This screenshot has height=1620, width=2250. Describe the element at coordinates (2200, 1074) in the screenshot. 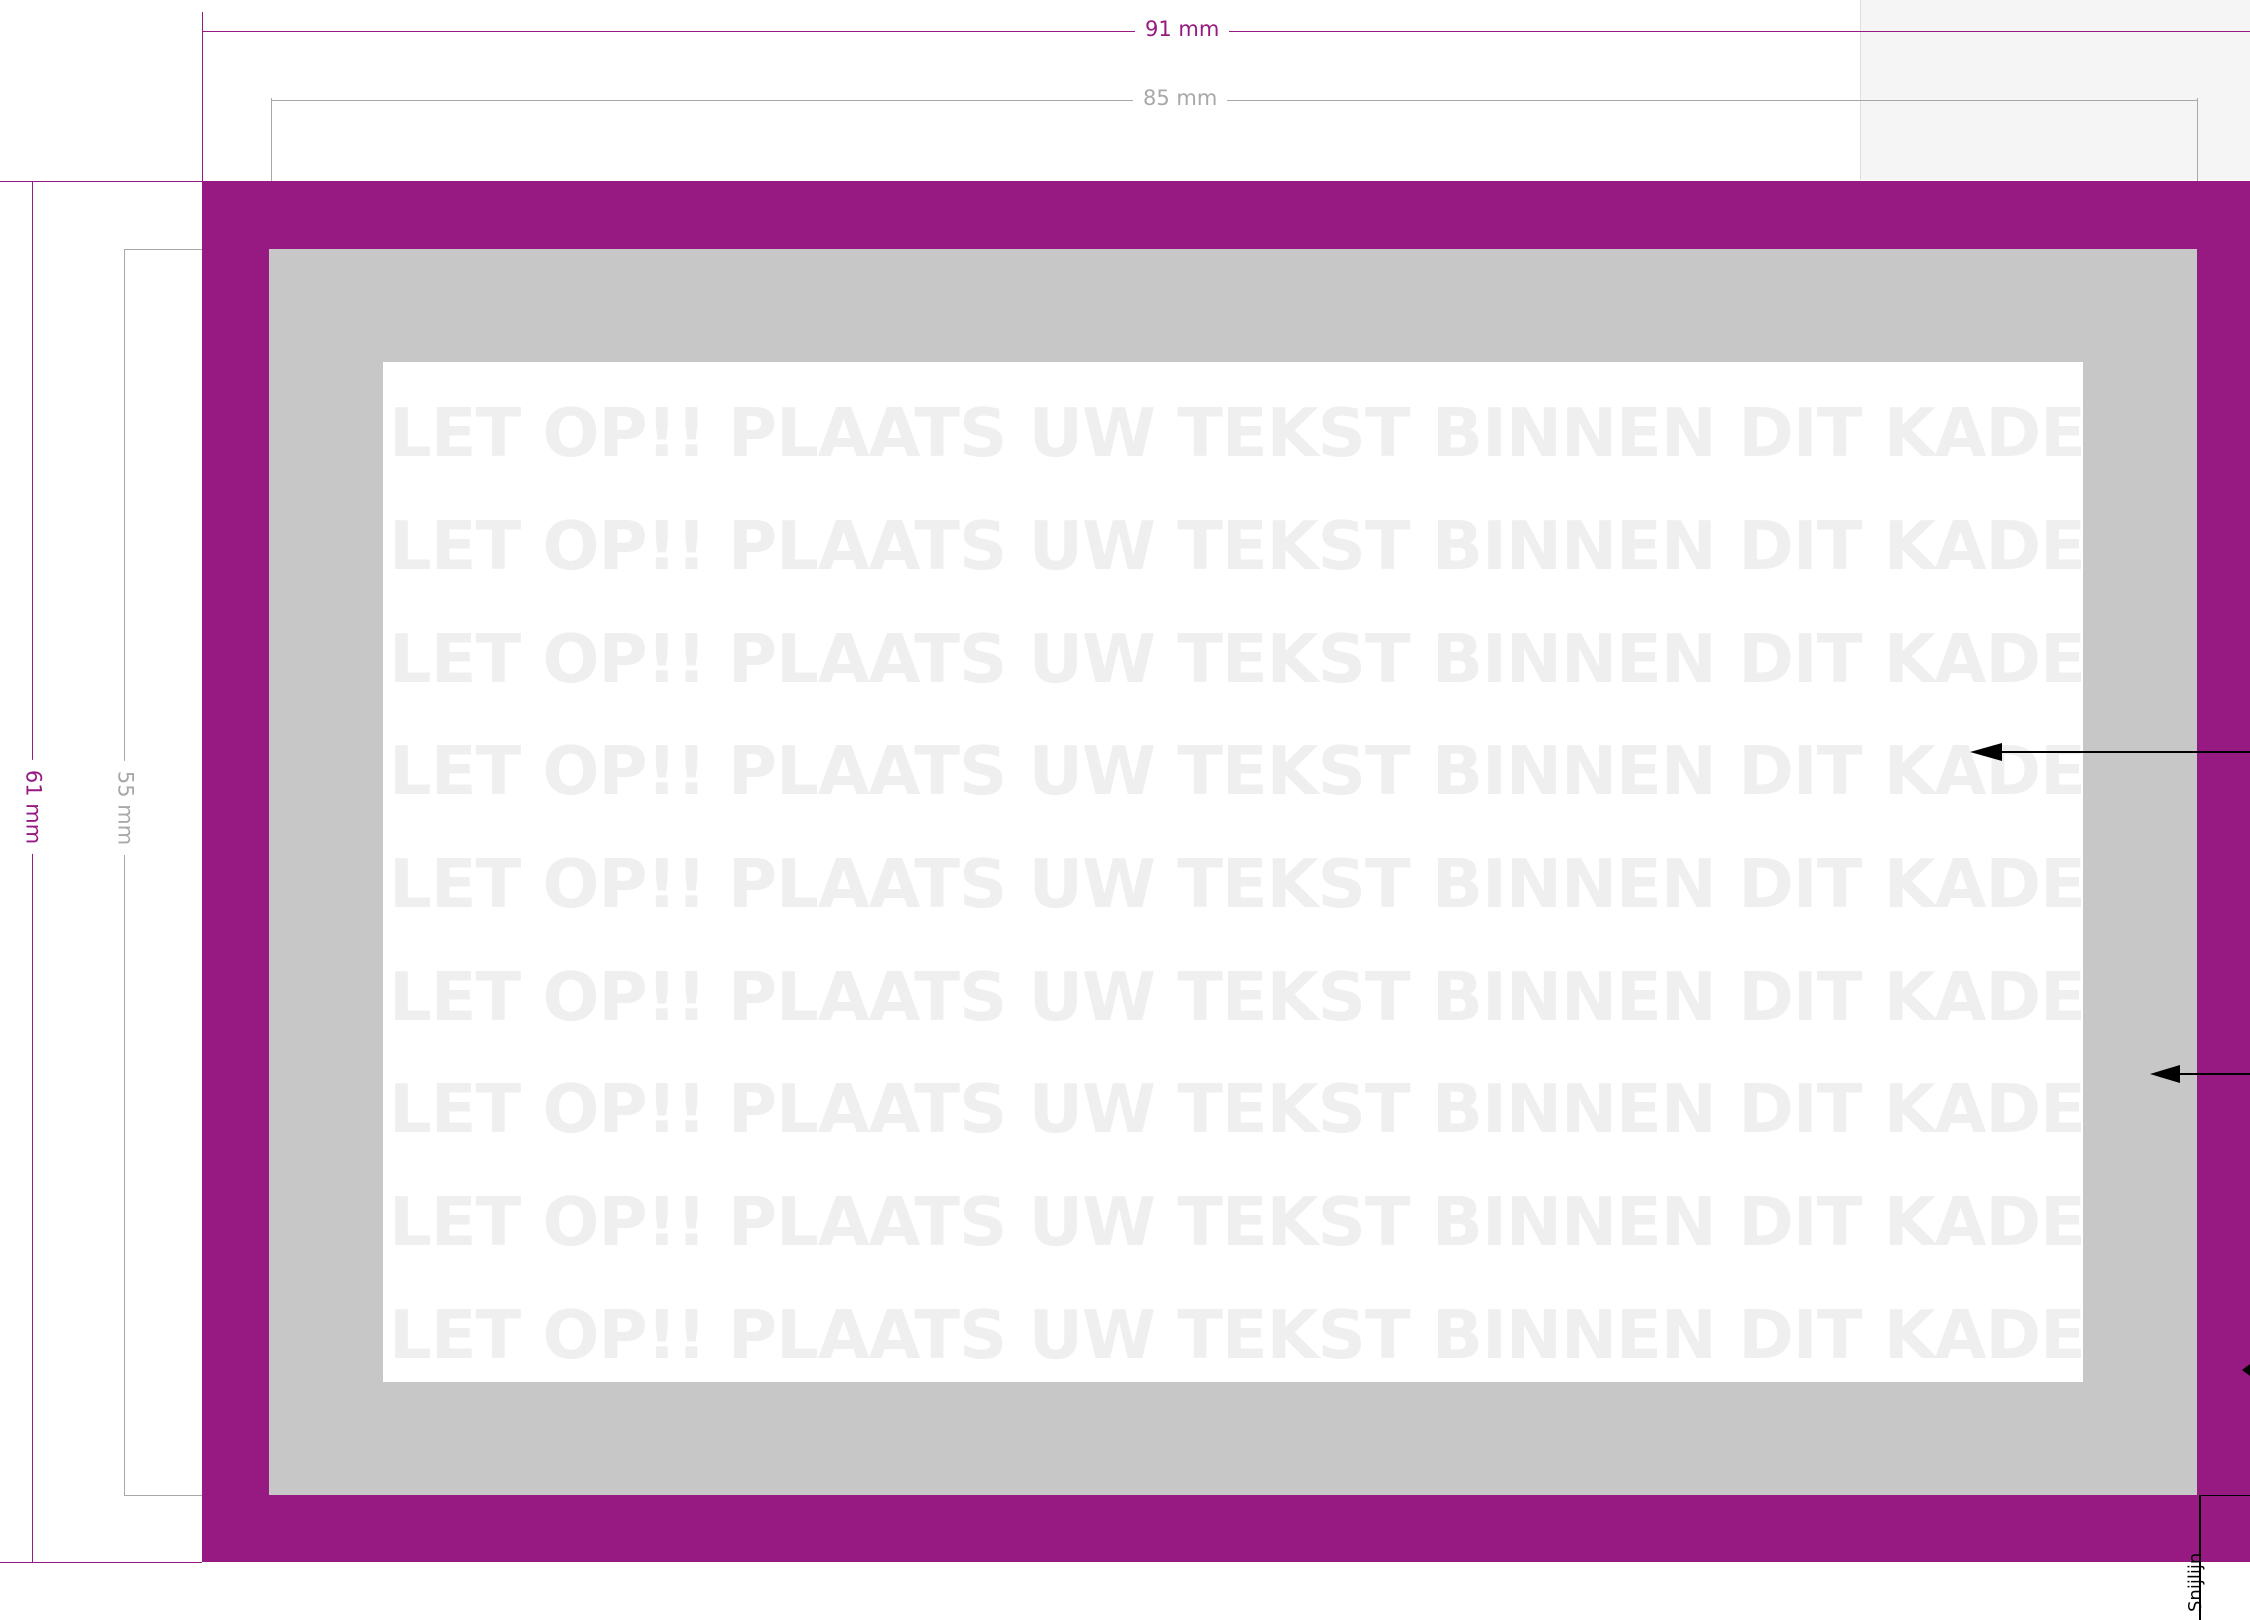

I see `arrow-to-trim-area` at that location.